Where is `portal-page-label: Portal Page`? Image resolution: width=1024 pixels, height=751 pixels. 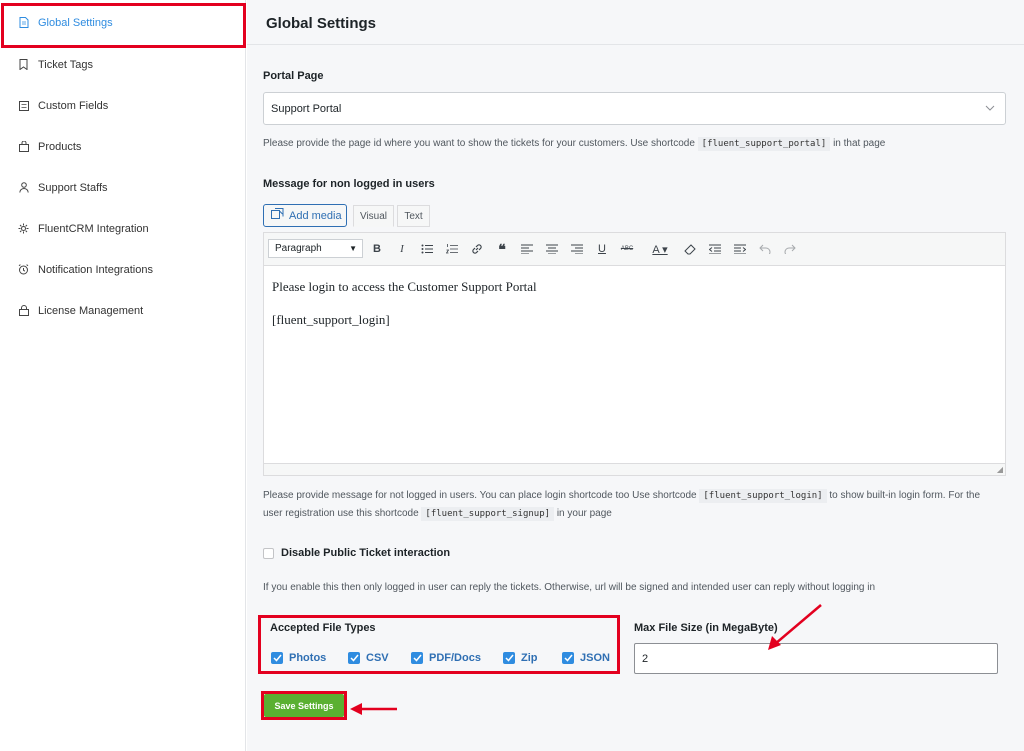 portal-page-label: Portal Page is located at coordinates (293, 76).